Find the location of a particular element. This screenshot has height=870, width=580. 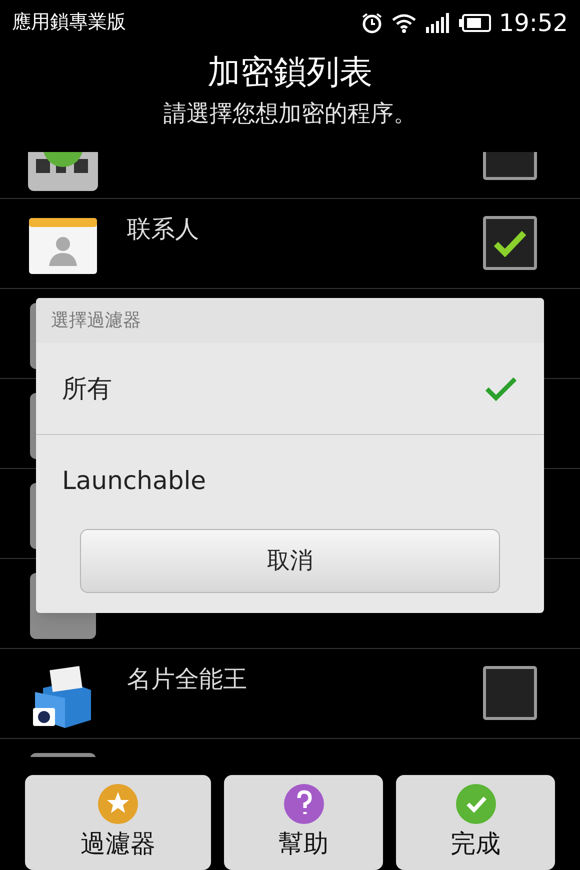

toolbar-button: 完成 is located at coordinates (475, 822).